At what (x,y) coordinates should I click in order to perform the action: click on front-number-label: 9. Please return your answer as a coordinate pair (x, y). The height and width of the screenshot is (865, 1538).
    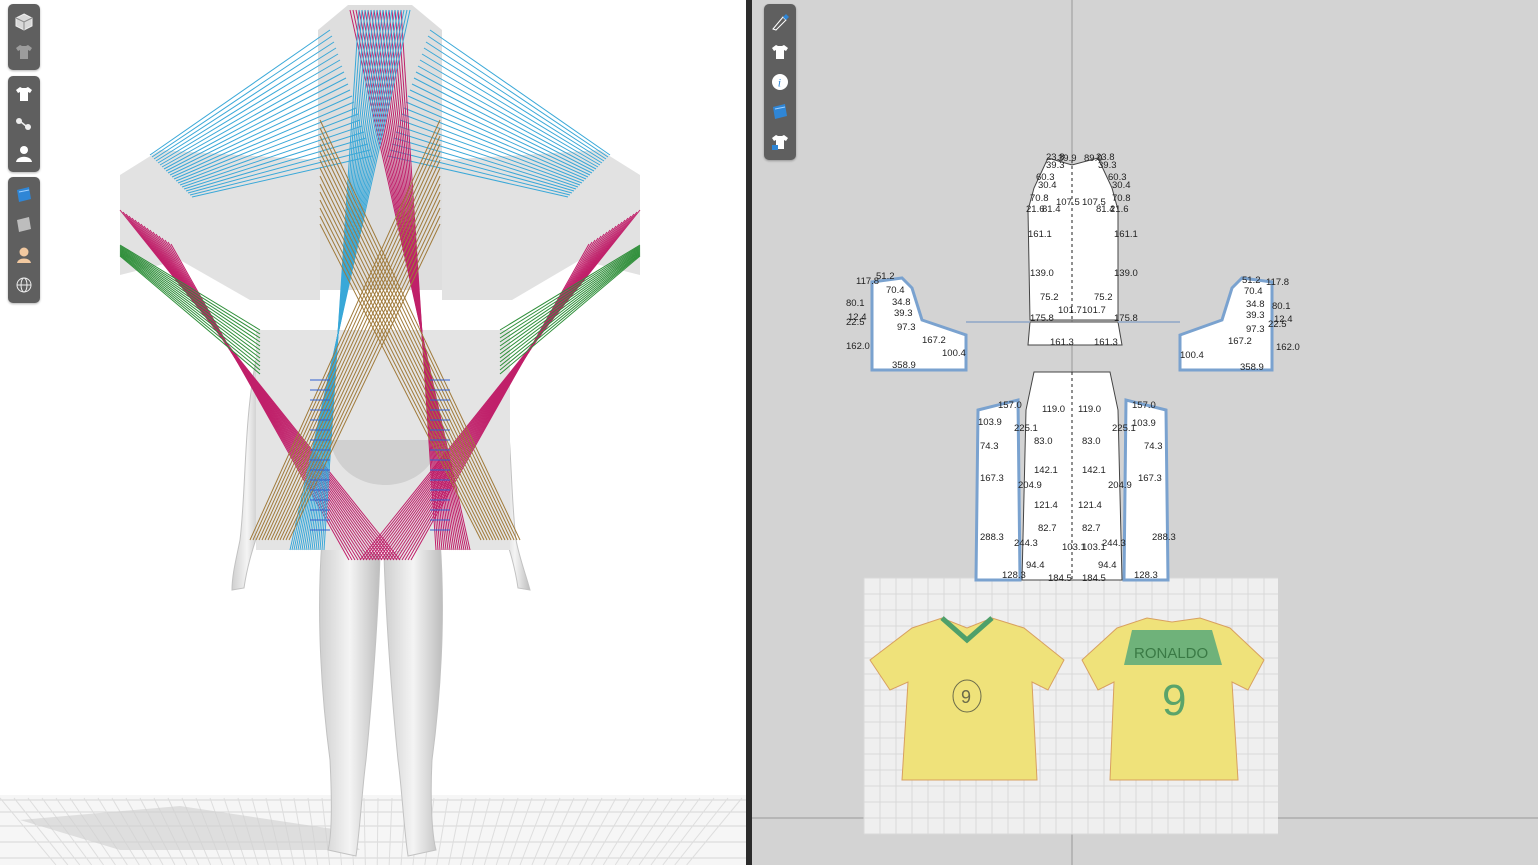
    Looking at the image, I should click on (966, 697).